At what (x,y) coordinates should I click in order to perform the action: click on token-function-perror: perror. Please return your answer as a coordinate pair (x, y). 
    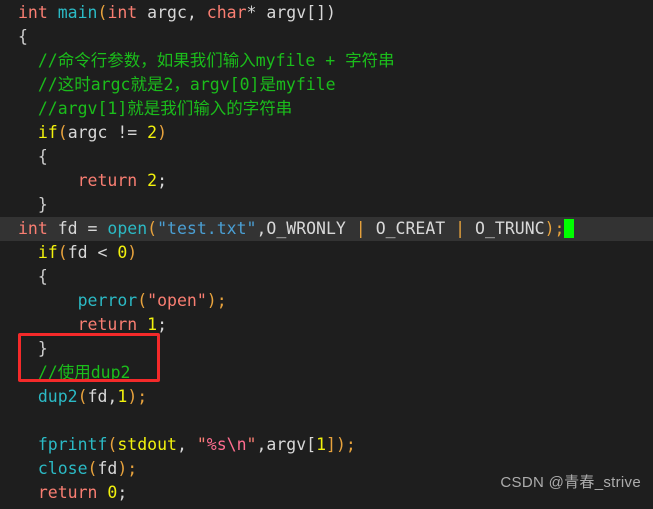
    Looking at the image, I should click on (107, 300).